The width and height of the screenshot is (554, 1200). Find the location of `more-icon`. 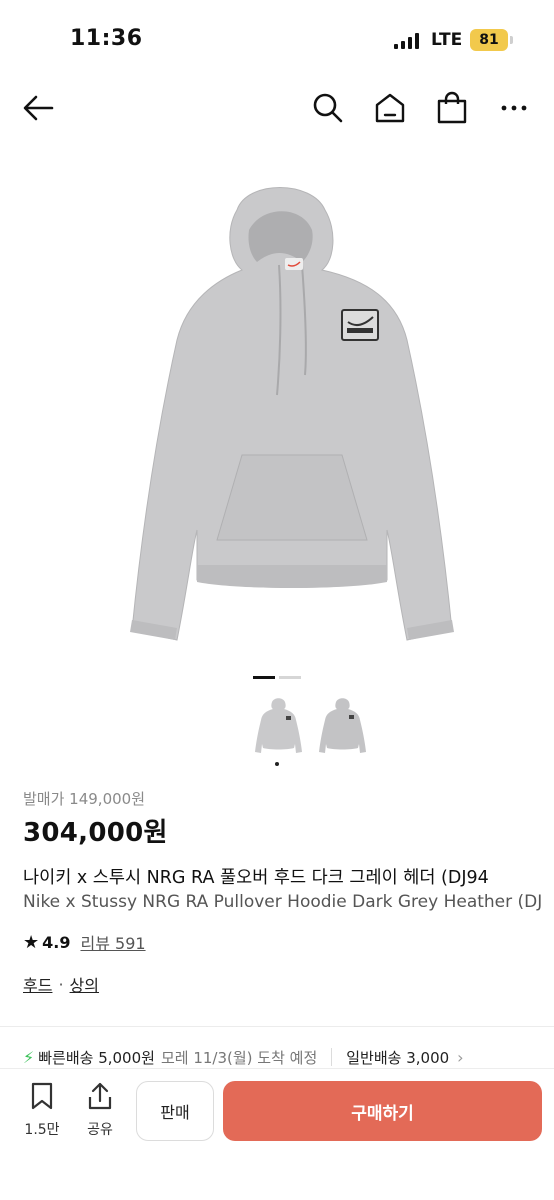

more-icon is located at coordinates (514, 108).